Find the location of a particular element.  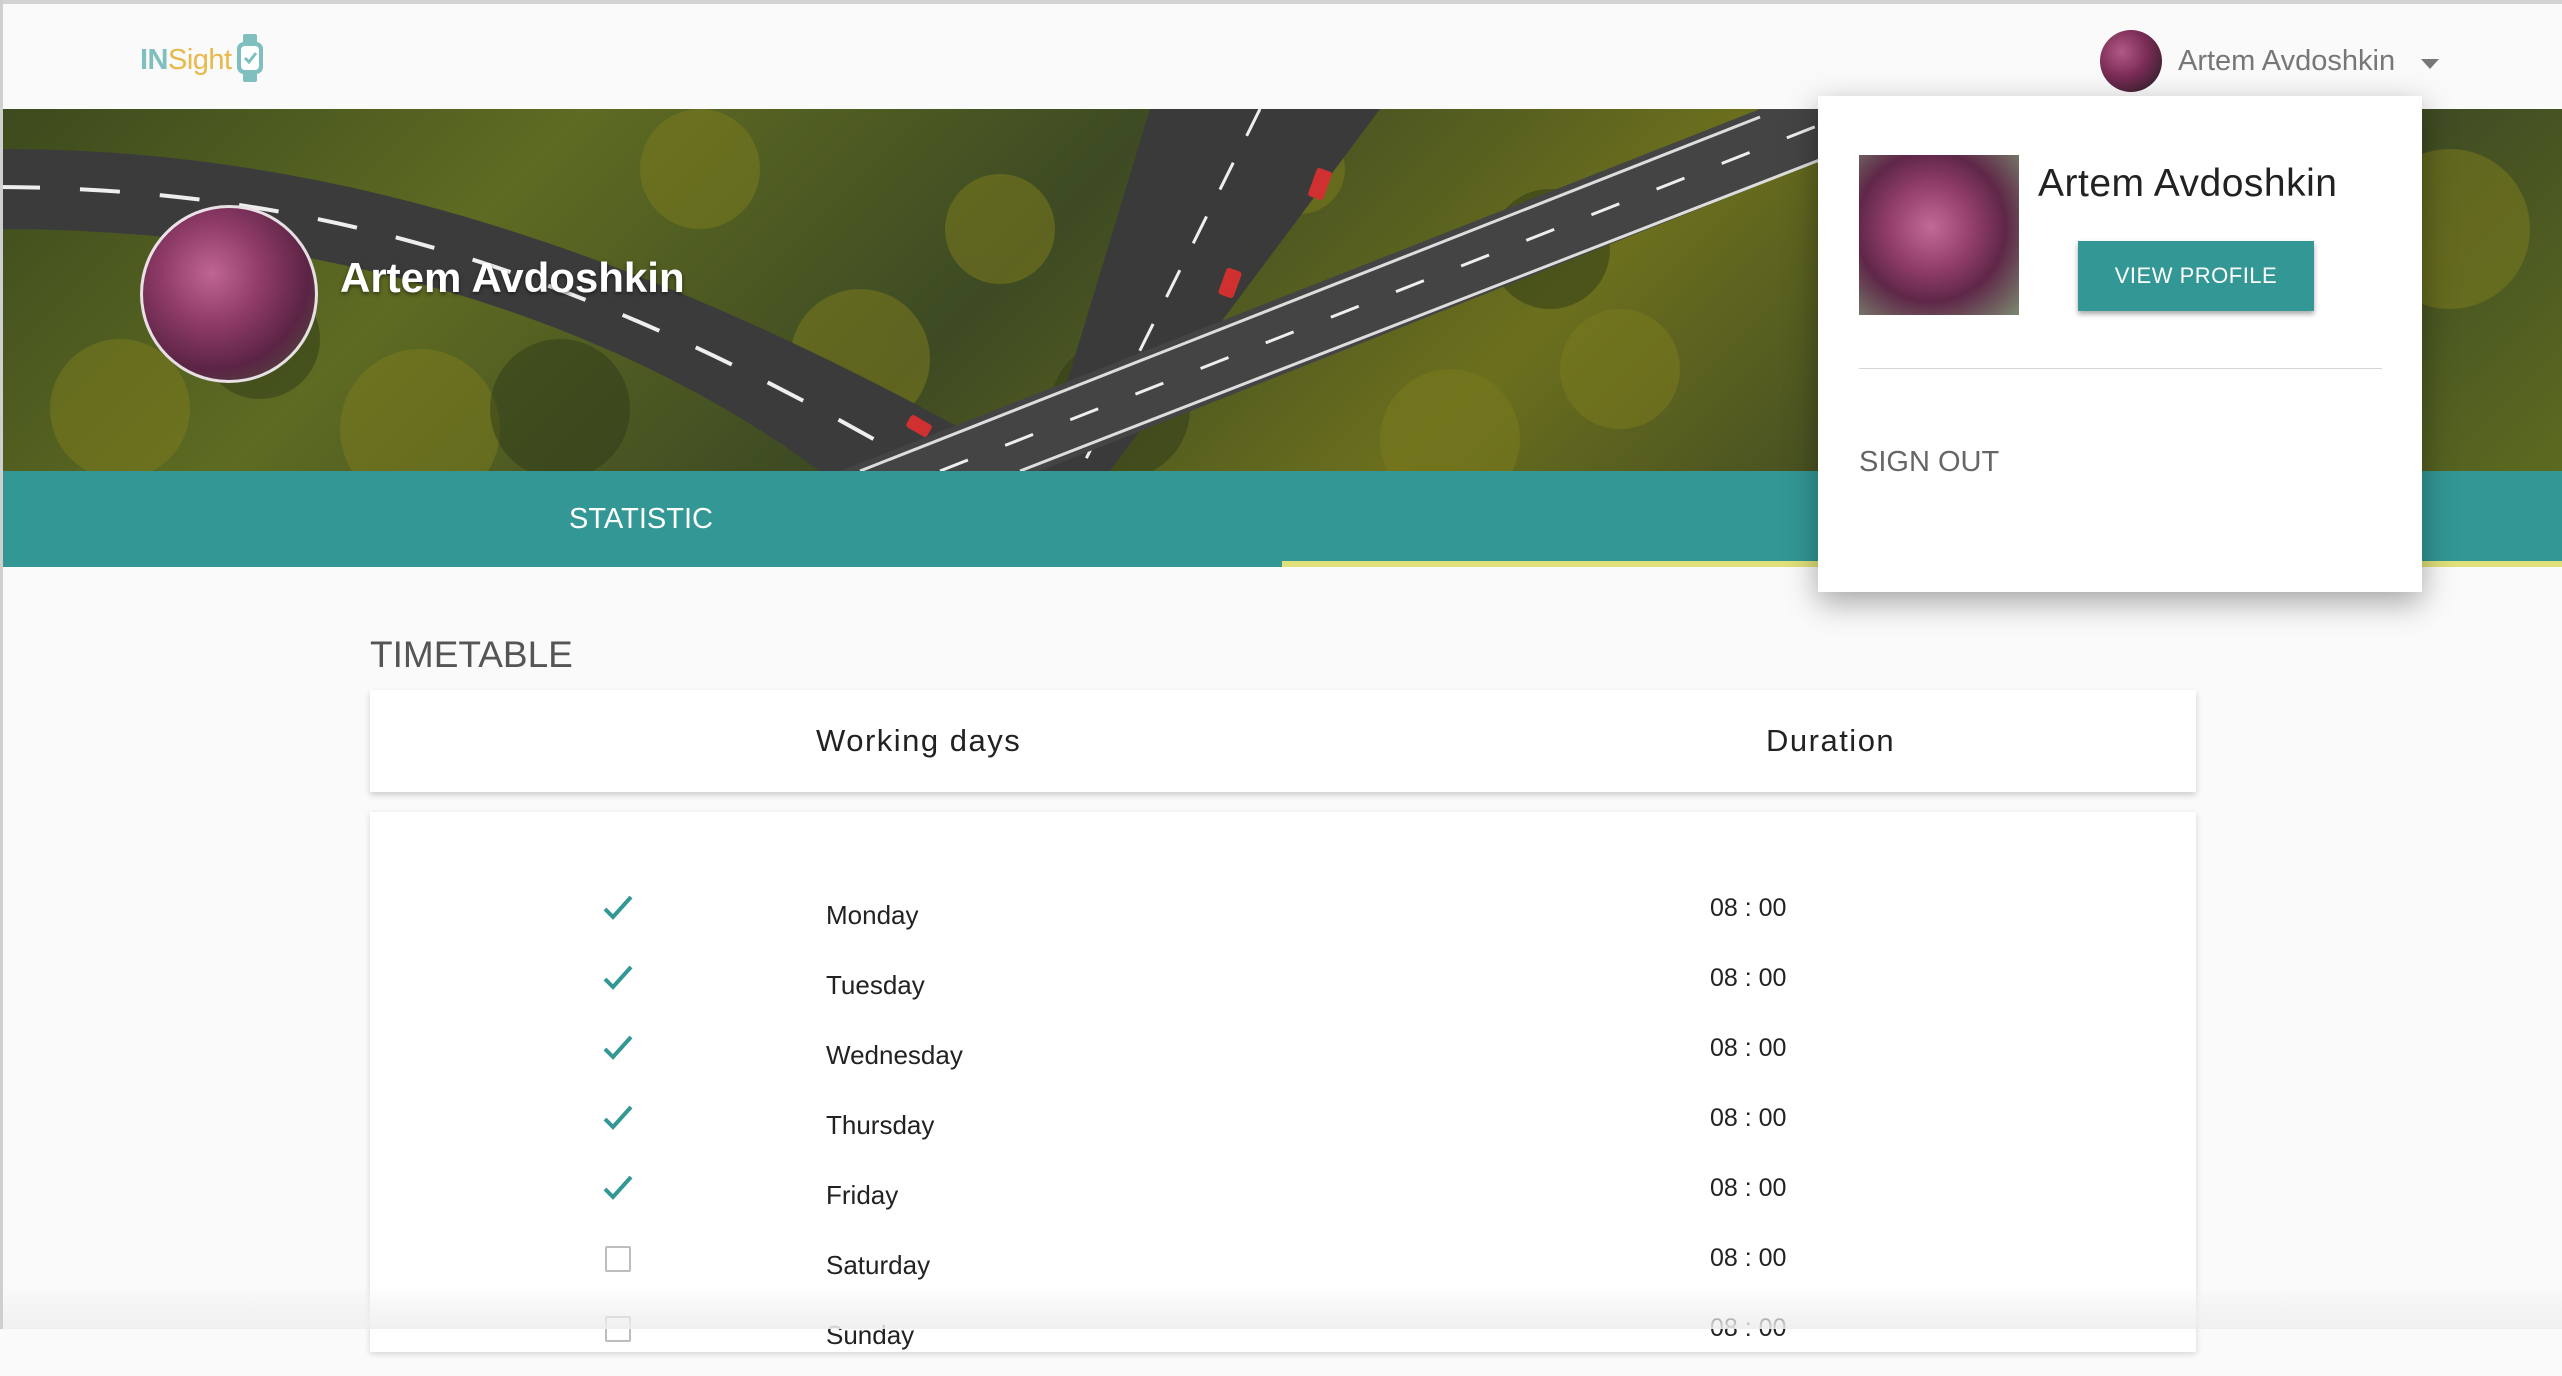

profile-name: Artem Avdoshkin is located at coordinates (512, 277).